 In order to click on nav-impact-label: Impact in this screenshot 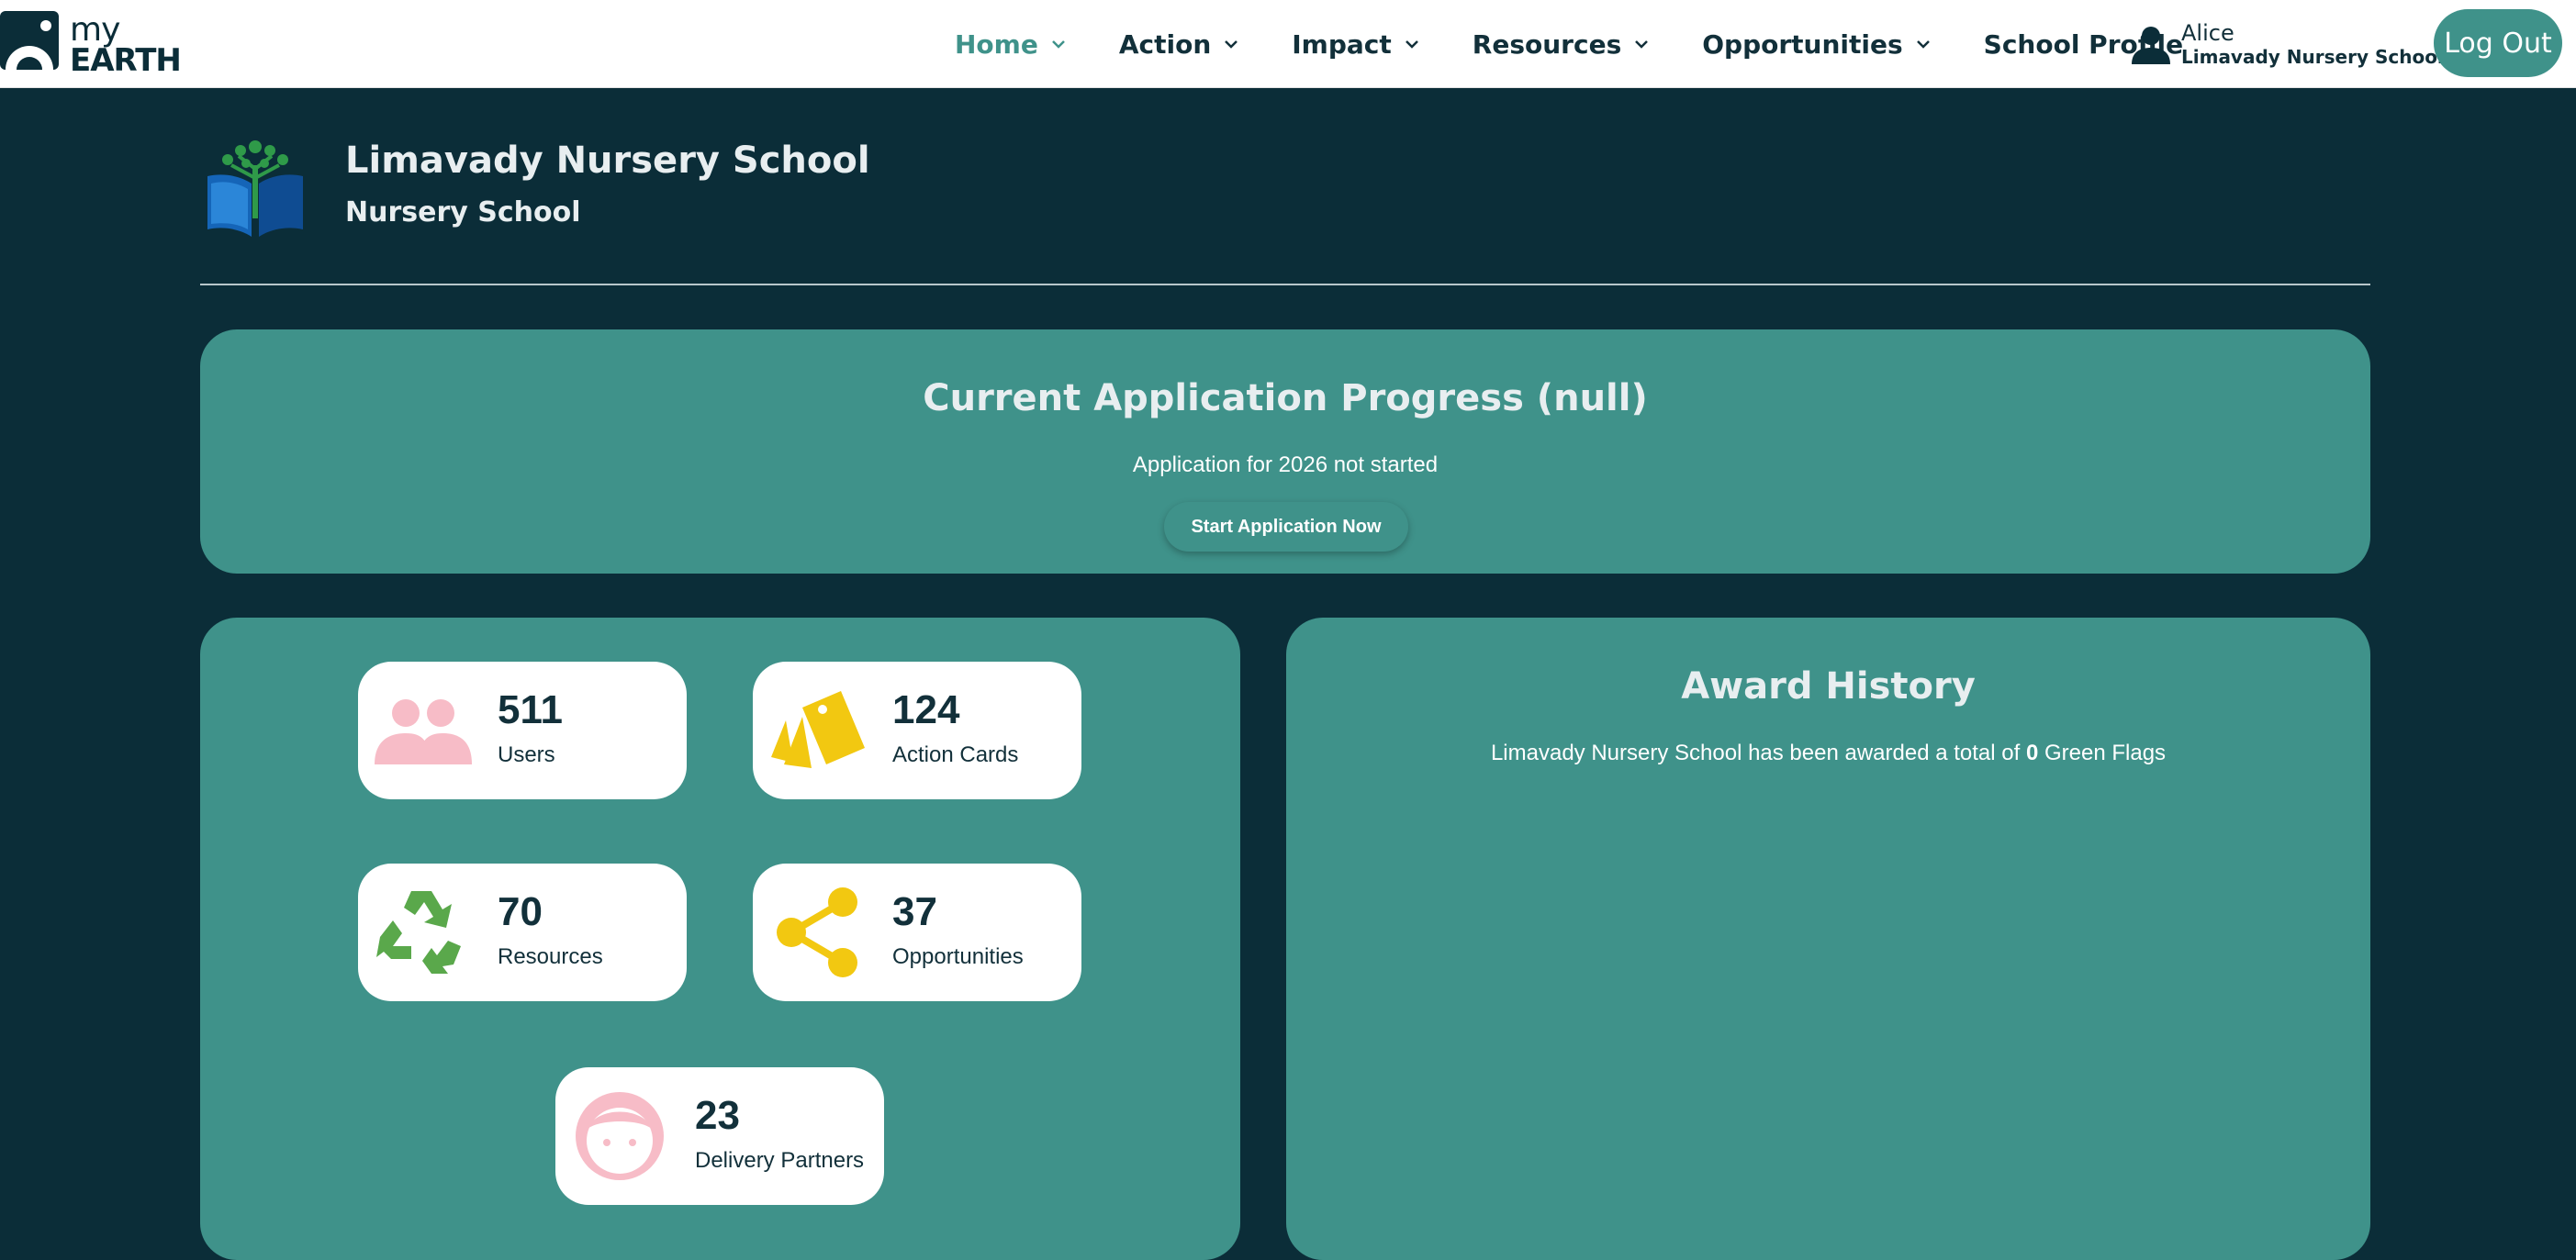, I will do `click(1342, 44)`.